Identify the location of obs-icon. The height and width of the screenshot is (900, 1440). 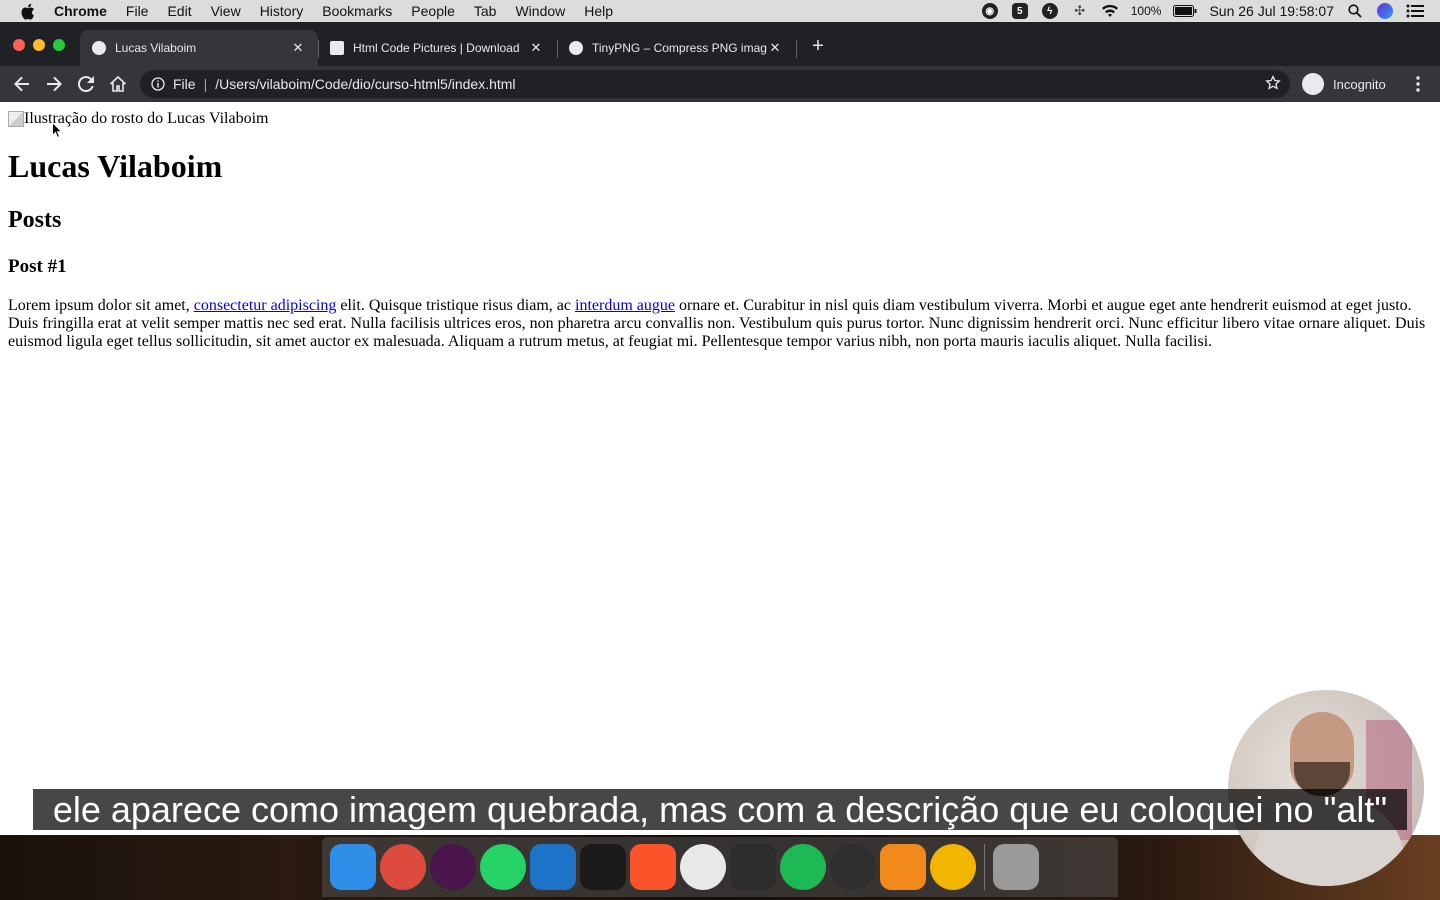
(853, 867).